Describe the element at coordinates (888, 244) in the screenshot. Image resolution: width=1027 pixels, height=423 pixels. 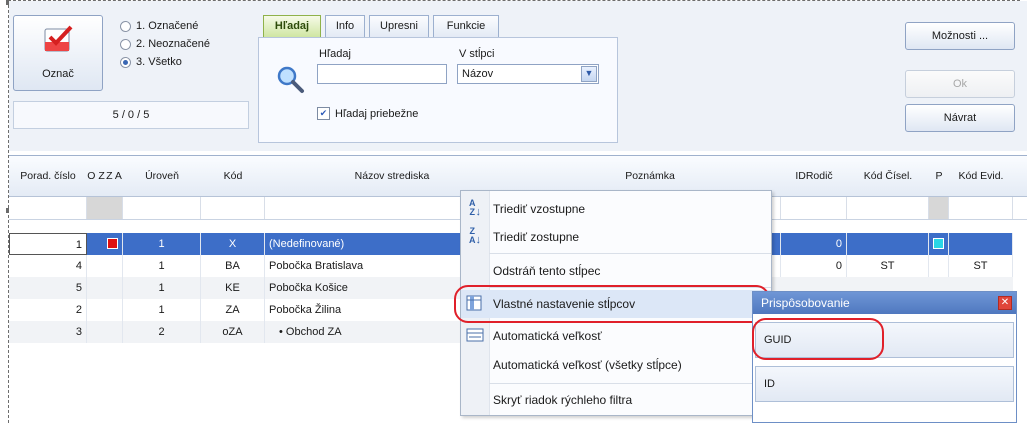
I see `cell-codenum` at that location.